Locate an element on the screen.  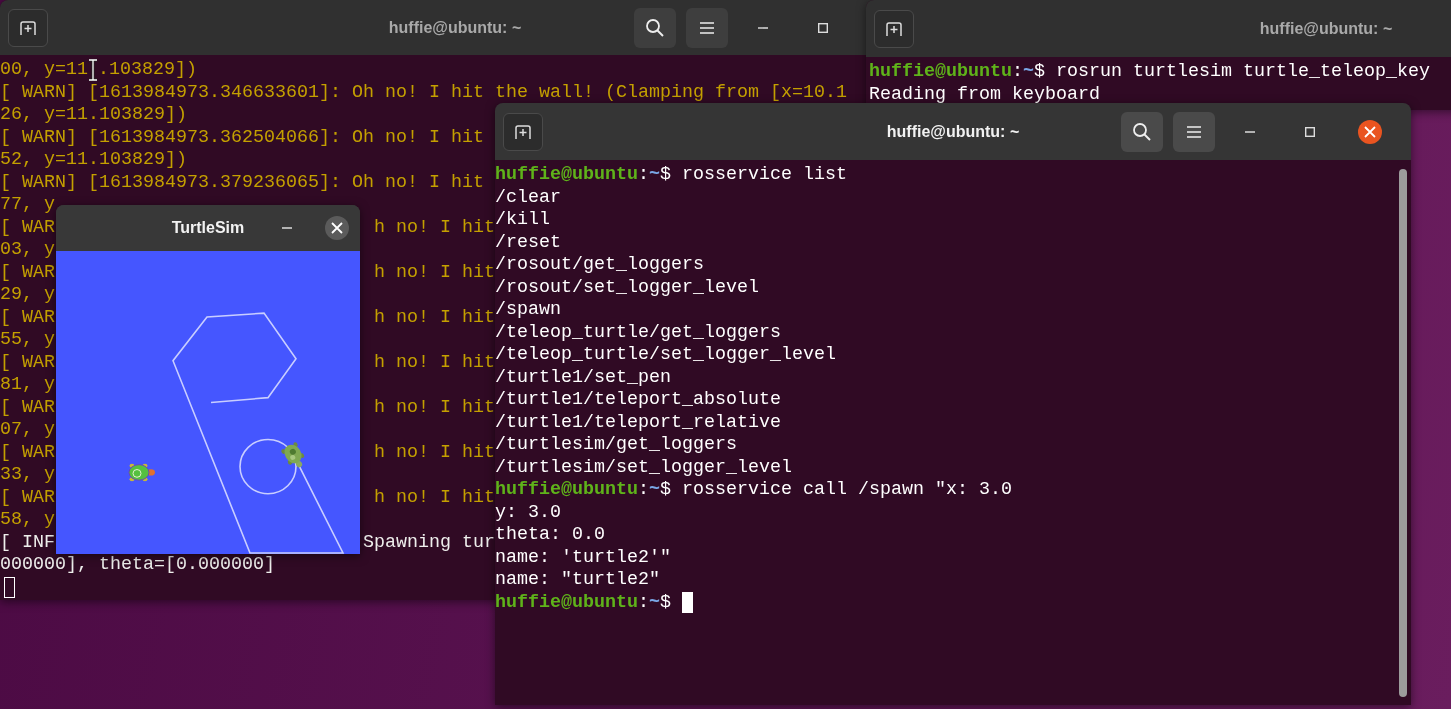
text-cursor is located at coordinates (9, 587).